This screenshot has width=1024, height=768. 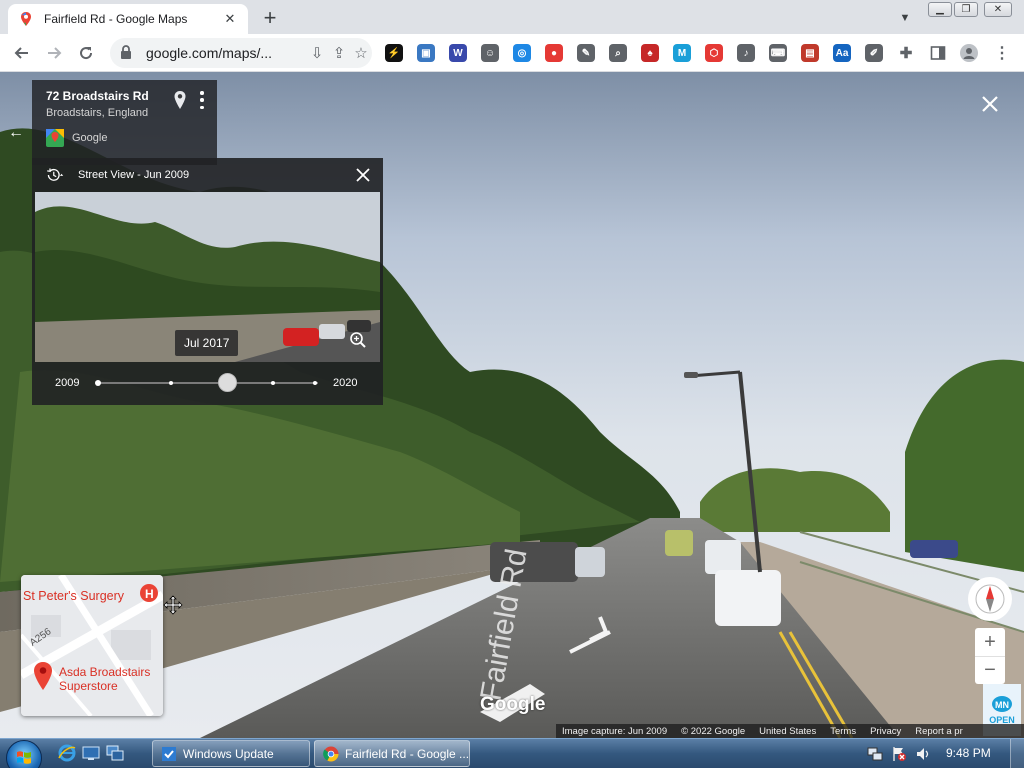 What do you see at coordinates (207, 343) in the screenshot?
I see `preview-date-tooltip: Jul 2017` at bounding box center [207, 343].